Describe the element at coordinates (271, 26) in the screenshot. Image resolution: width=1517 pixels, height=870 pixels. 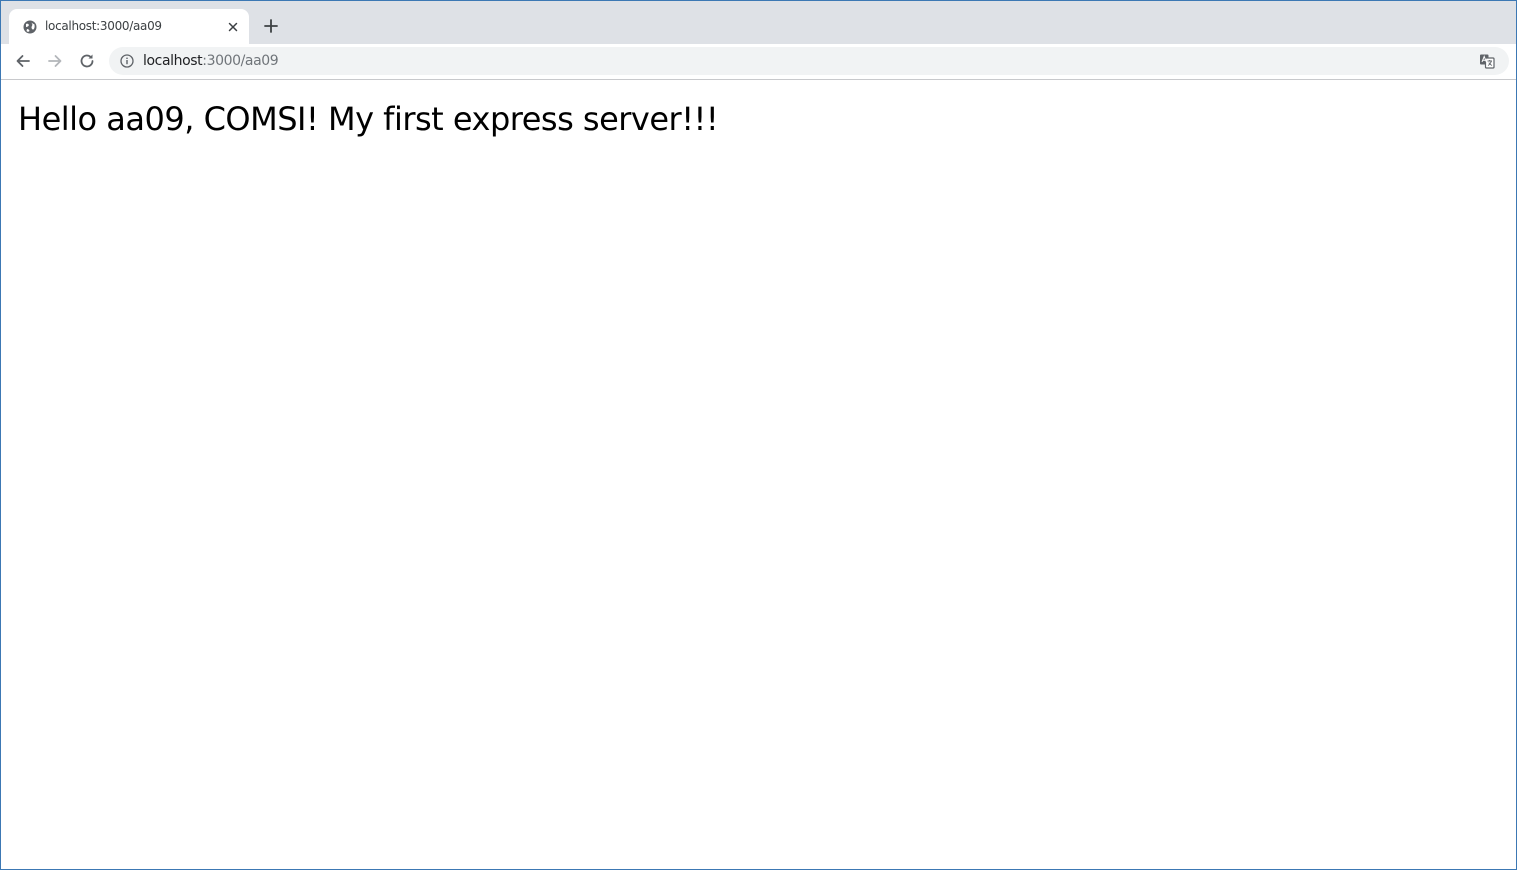
I see `plus-icon` at that location.